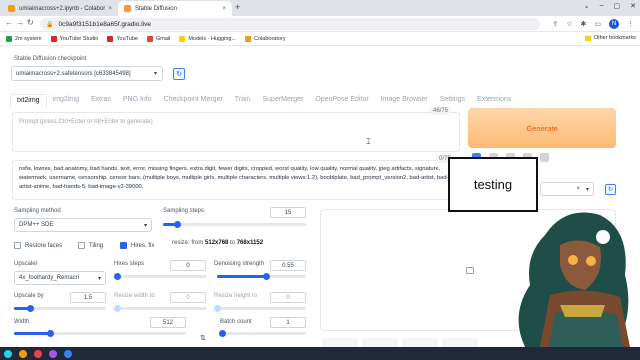 The height and width of the screenshot is (360, 640). Describe the element at coordinates (96, 245) in the screenshot. I see `checkbox-label: Tiling` at that location.